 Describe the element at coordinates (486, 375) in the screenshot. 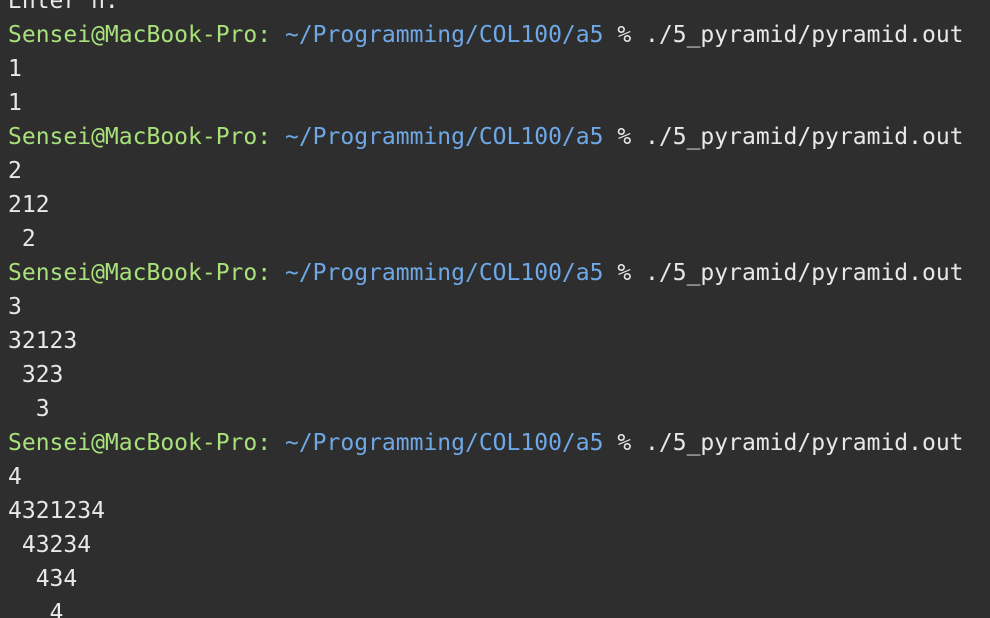

I see `output-line: 323` at that location.